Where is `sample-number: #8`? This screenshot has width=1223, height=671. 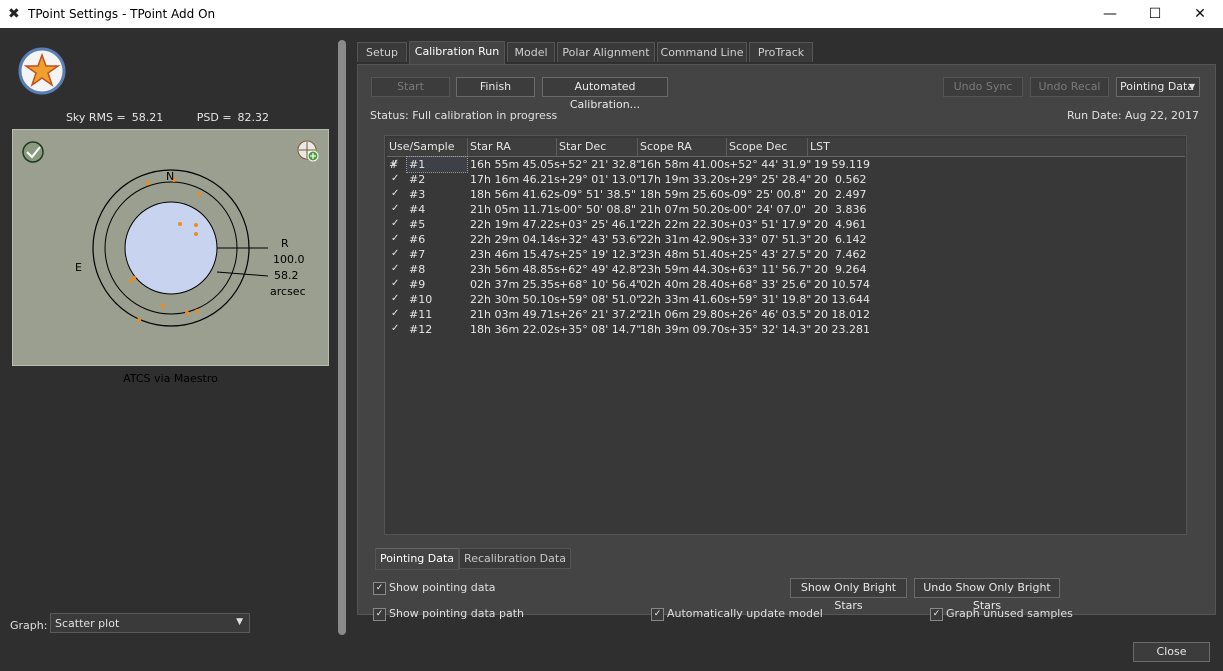 sample-number: #8 is located at coordinates (417, 269).